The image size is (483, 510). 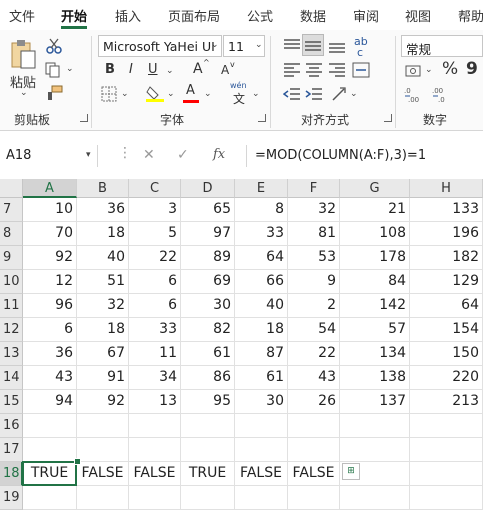 What do you see at coordinates (388, 118) in the screenshot?
I see `alignment-dialog-launcher` at bounding box center [388, 118].